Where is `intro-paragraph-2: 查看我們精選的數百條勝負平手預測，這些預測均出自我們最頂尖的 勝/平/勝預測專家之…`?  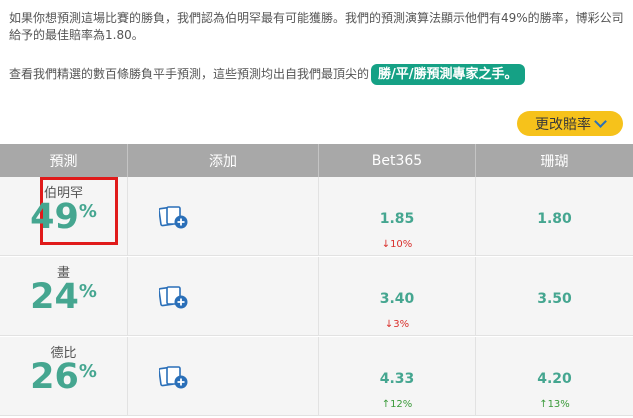
intro-paragraph-2: 查看我們精選的數百條勝負平手預測，這些預測均出自我們最頂尖的 勝/平/勝預測專家之… is located at coordinates (267, 74).